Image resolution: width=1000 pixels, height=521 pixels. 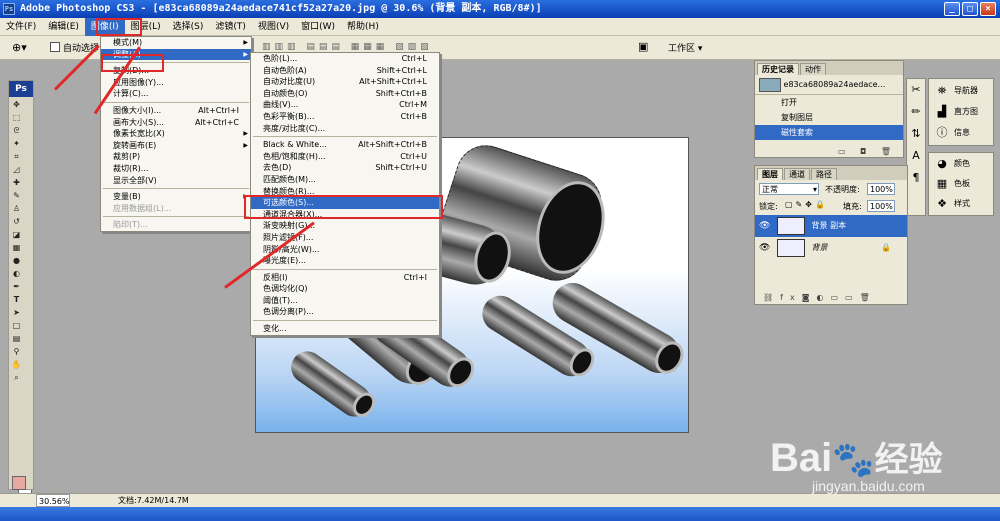 I want to click on history-item: 打开, so click(x=829, y=102).